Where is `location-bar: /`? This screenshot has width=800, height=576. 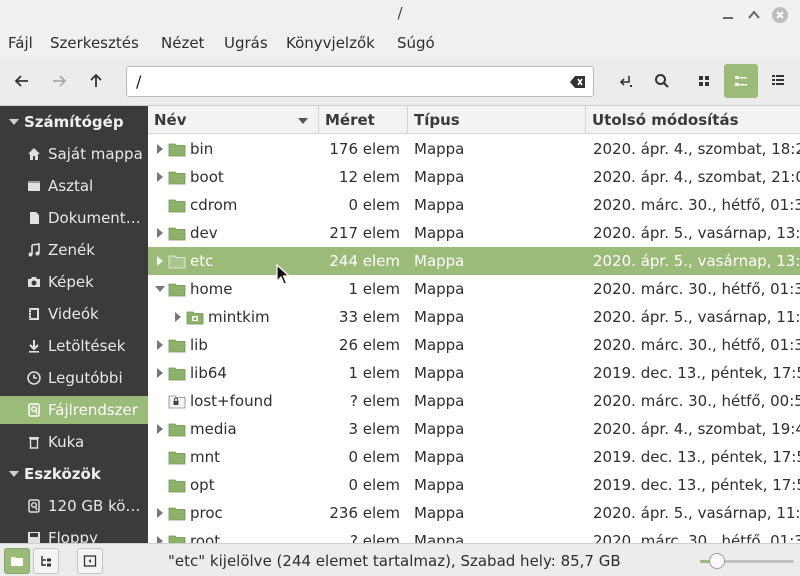 location-bar: / is located at coordinates (360, 81).